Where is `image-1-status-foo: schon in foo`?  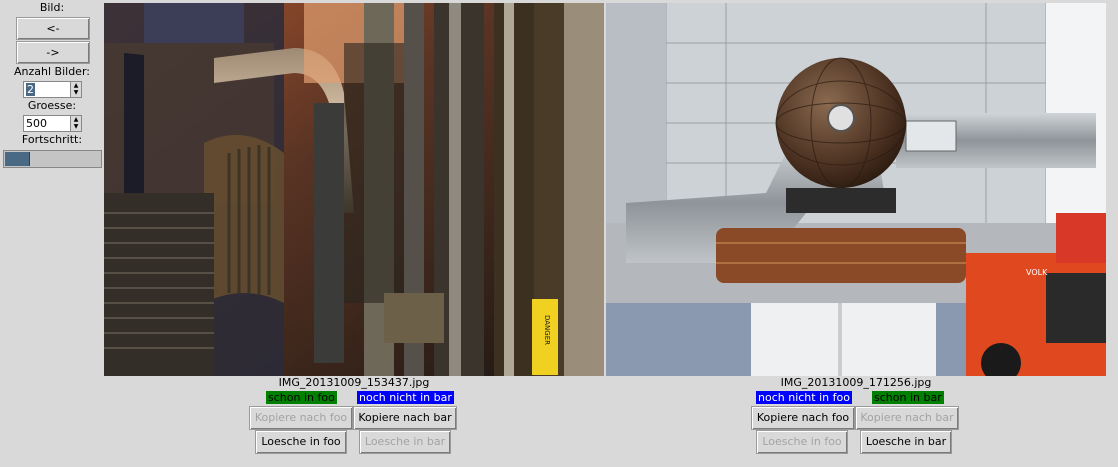 image-1-status-foo: schon in foo is located at coordinates (301, 397).